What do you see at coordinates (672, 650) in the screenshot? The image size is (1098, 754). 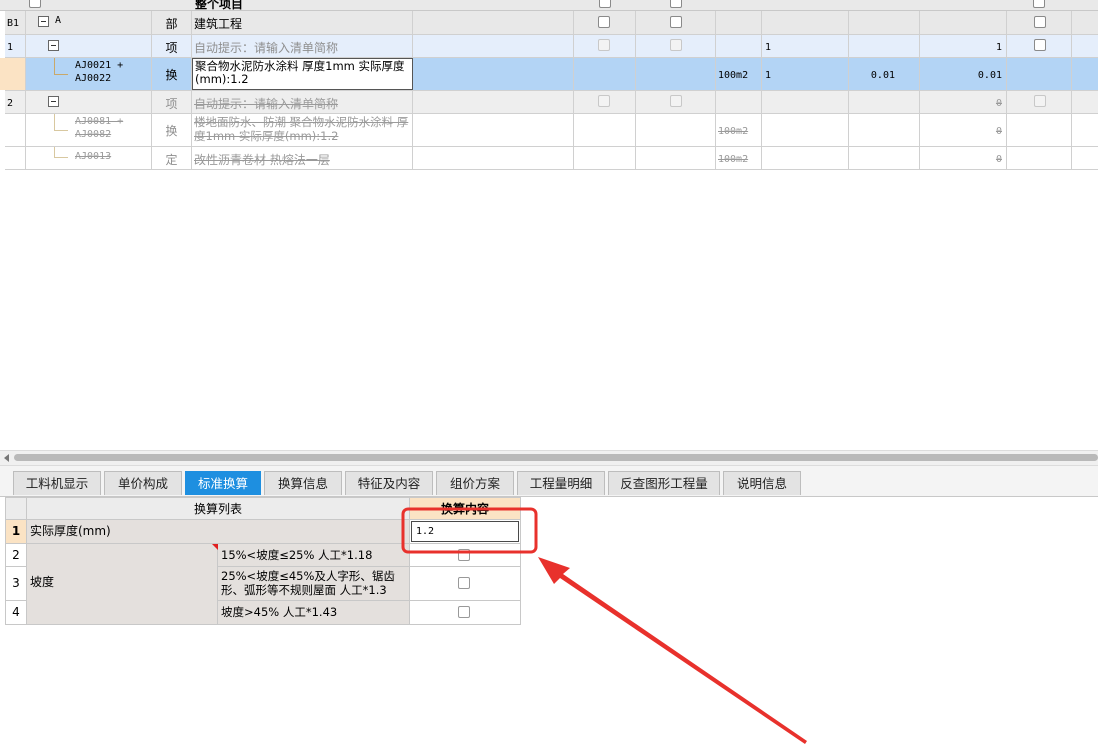 I see `annotation-arrow-icon` at bounding box center [672, 650].